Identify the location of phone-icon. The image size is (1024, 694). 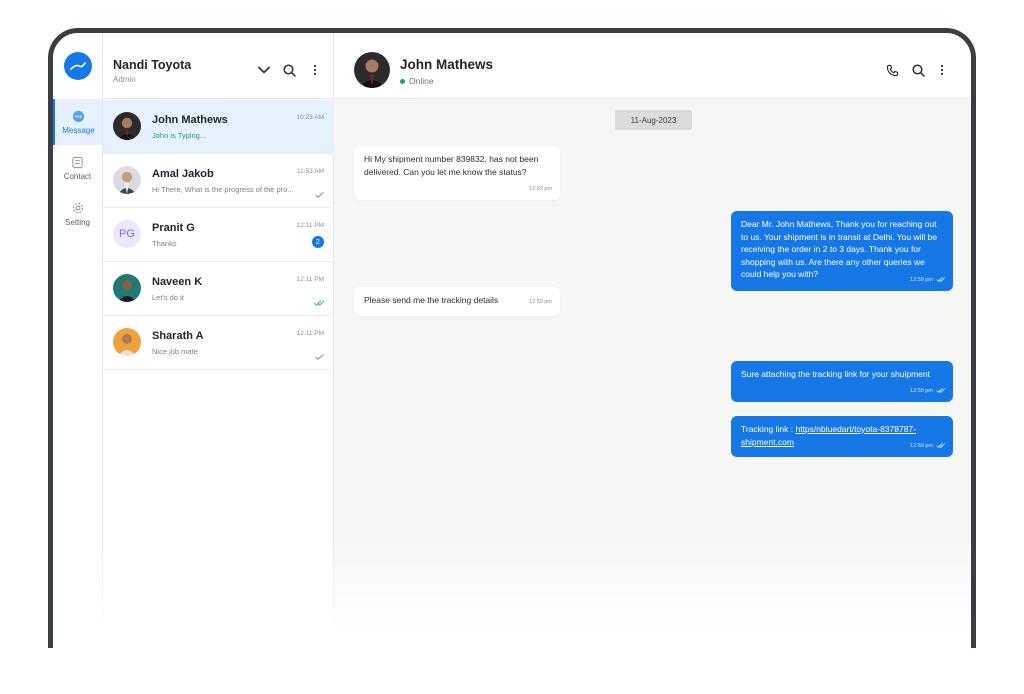
(892, 70).